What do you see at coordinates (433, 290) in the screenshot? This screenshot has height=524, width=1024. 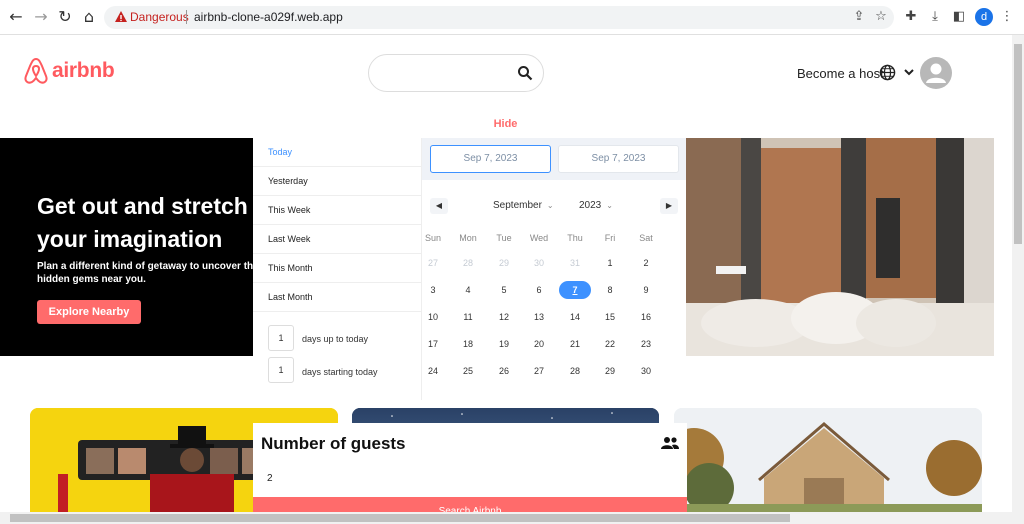 I see `calendar-day: 3` at bounding box center [433, 290].